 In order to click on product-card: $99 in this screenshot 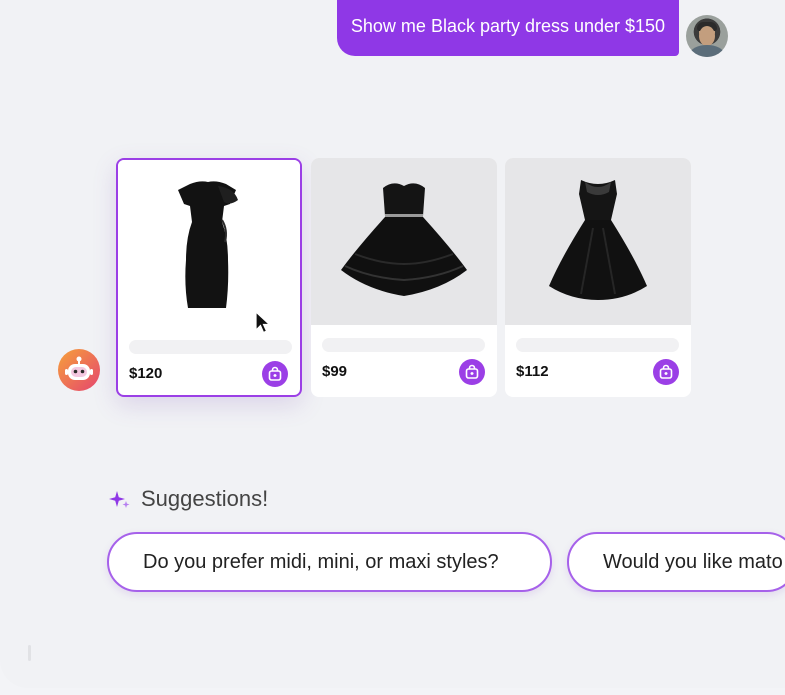, I will do `click(404, 277)`.